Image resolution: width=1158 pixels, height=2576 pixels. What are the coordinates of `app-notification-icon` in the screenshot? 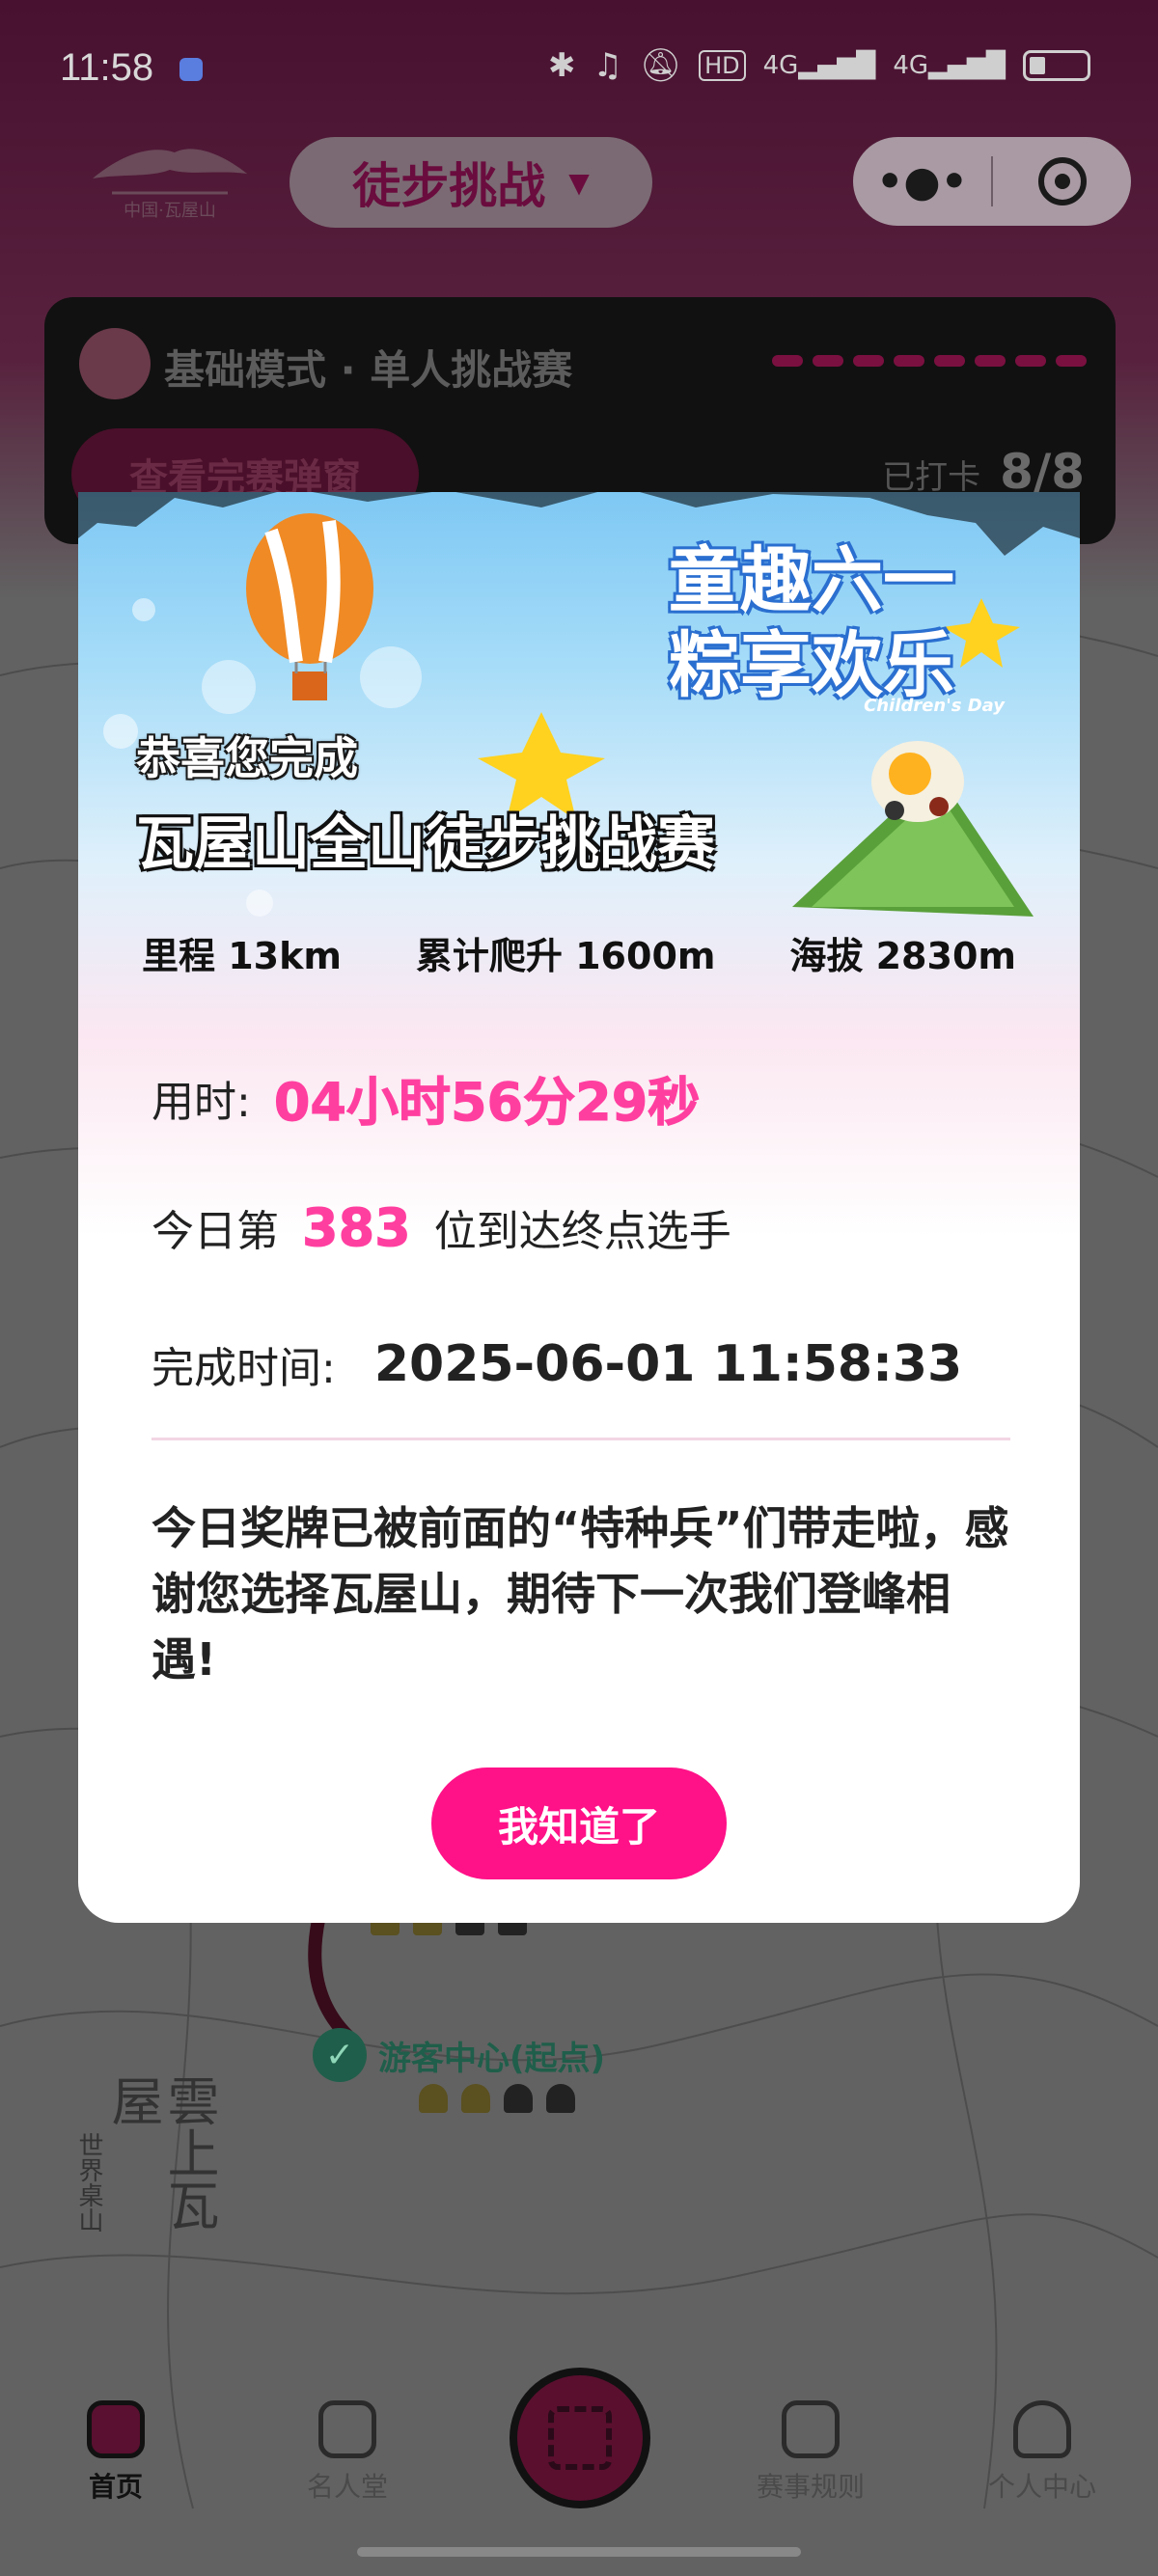 It's located at (191, 69).